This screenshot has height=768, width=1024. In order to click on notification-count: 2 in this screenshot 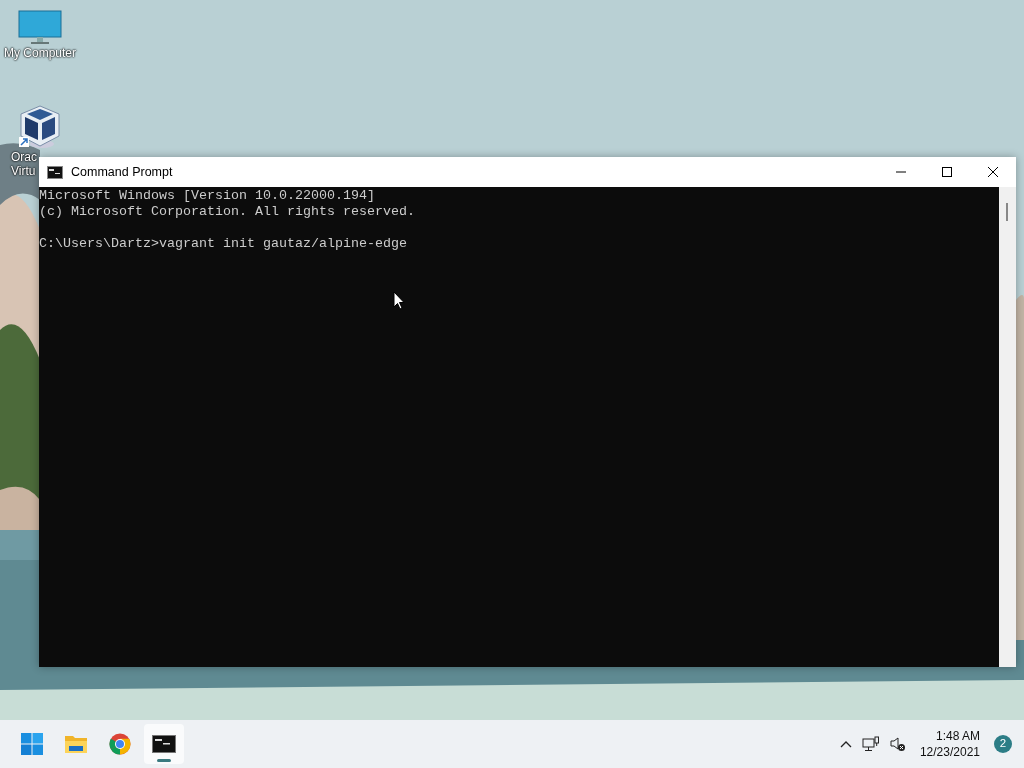, I will do `click(1003, 744)`.